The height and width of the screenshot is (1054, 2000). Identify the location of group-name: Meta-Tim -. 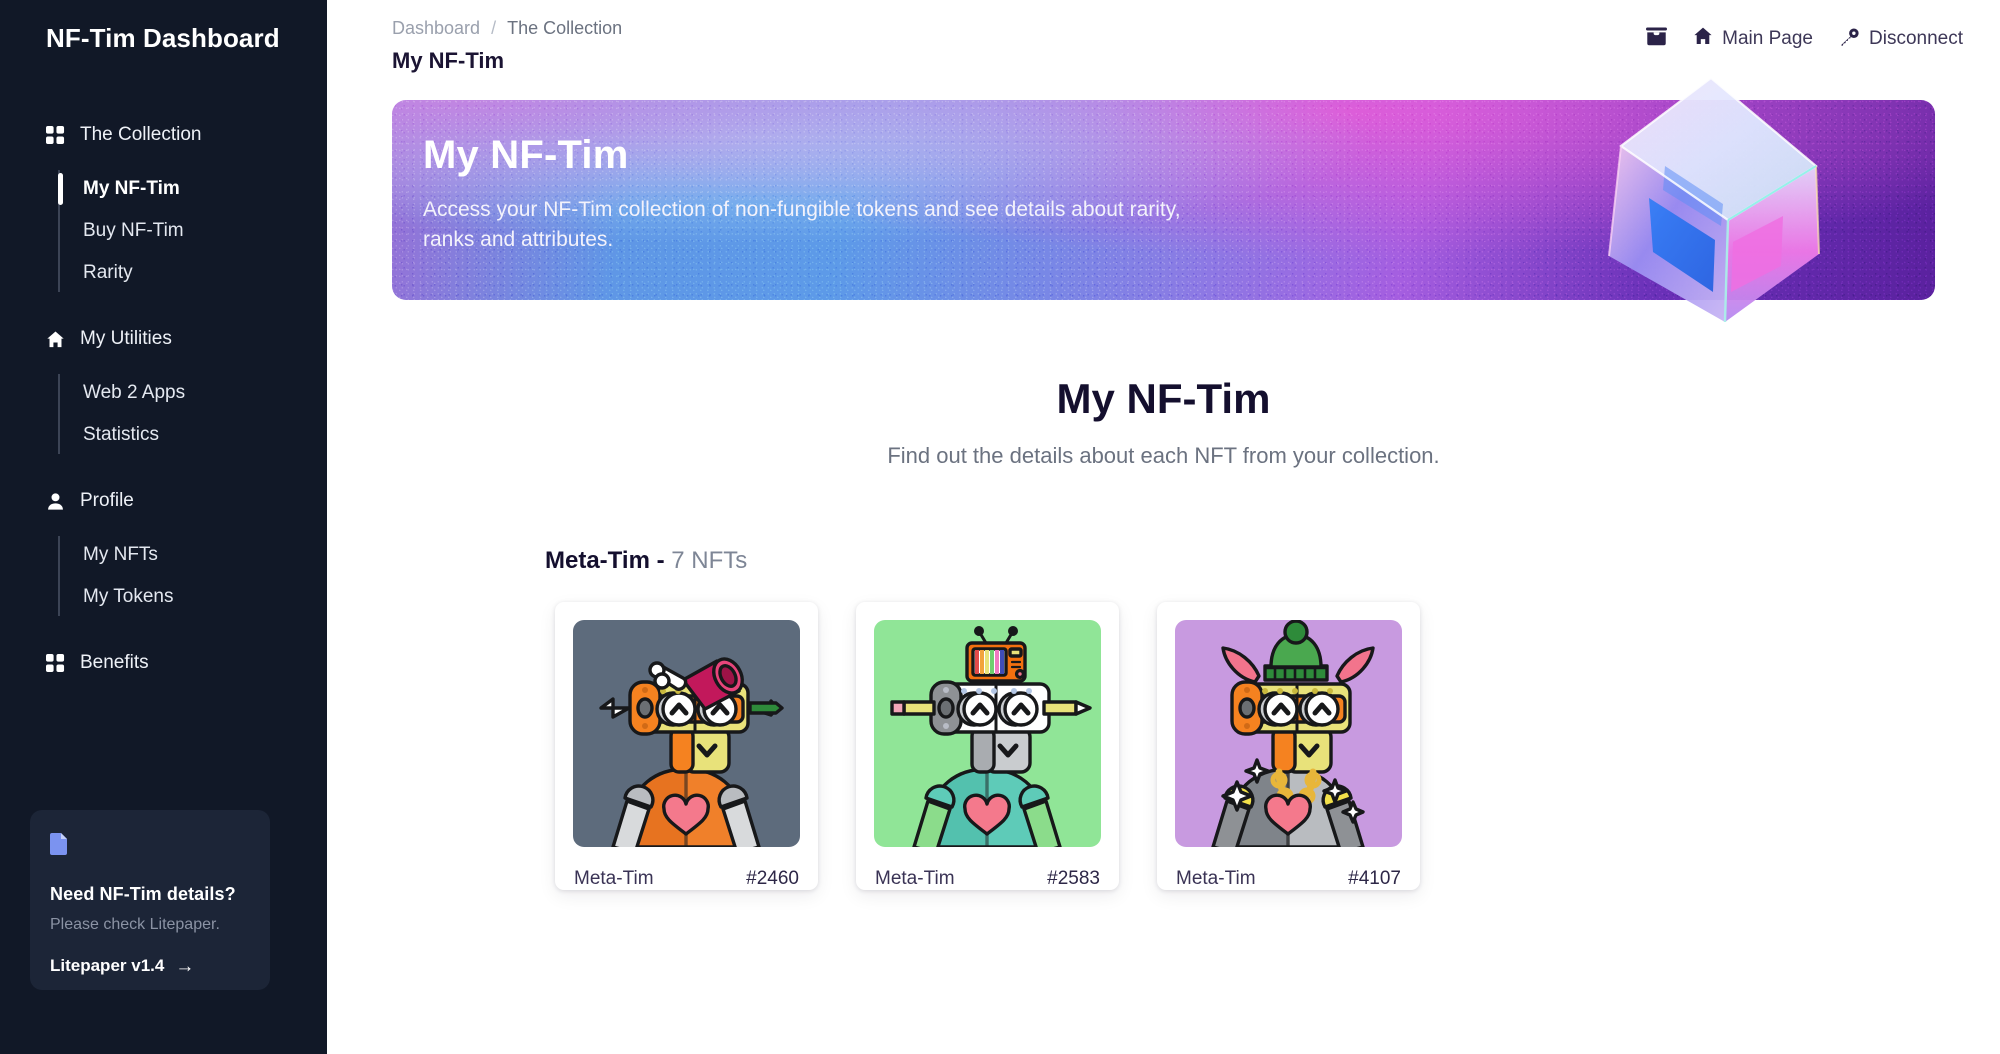
(605, 560).